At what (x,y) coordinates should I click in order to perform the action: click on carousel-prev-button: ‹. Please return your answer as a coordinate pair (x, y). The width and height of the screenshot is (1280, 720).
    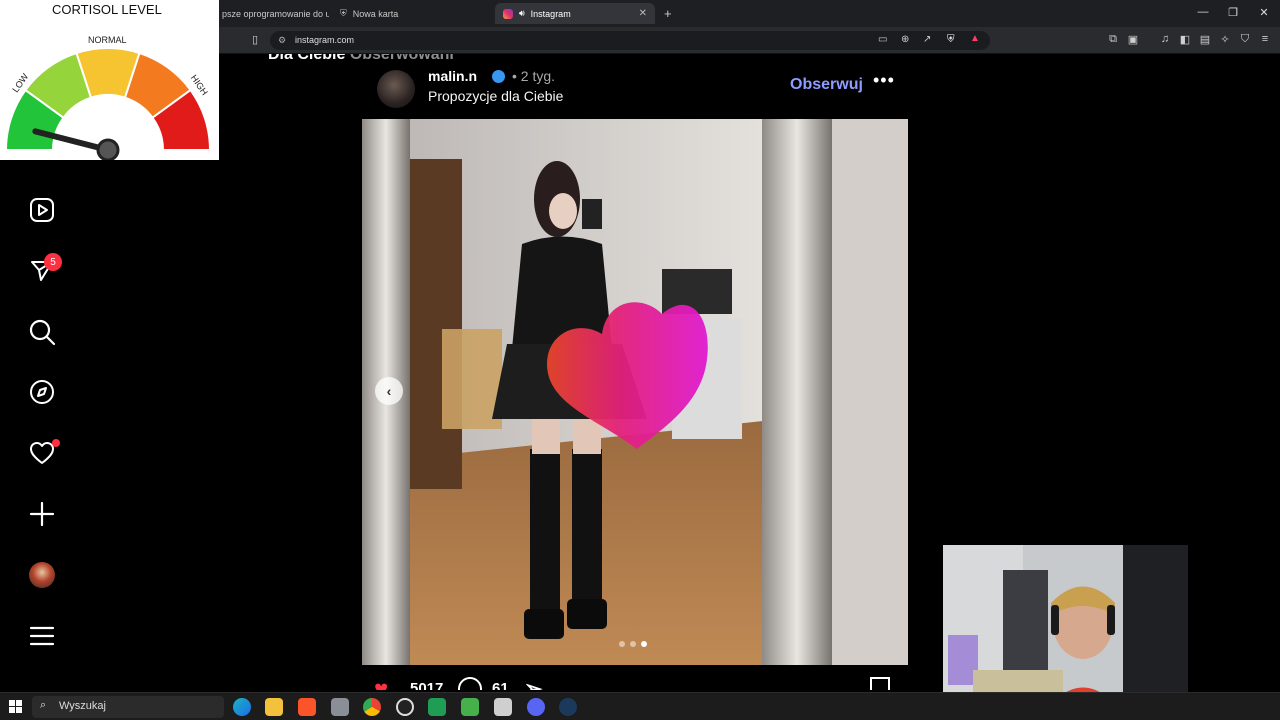
    Looking at the image, I should click on (389, 391).